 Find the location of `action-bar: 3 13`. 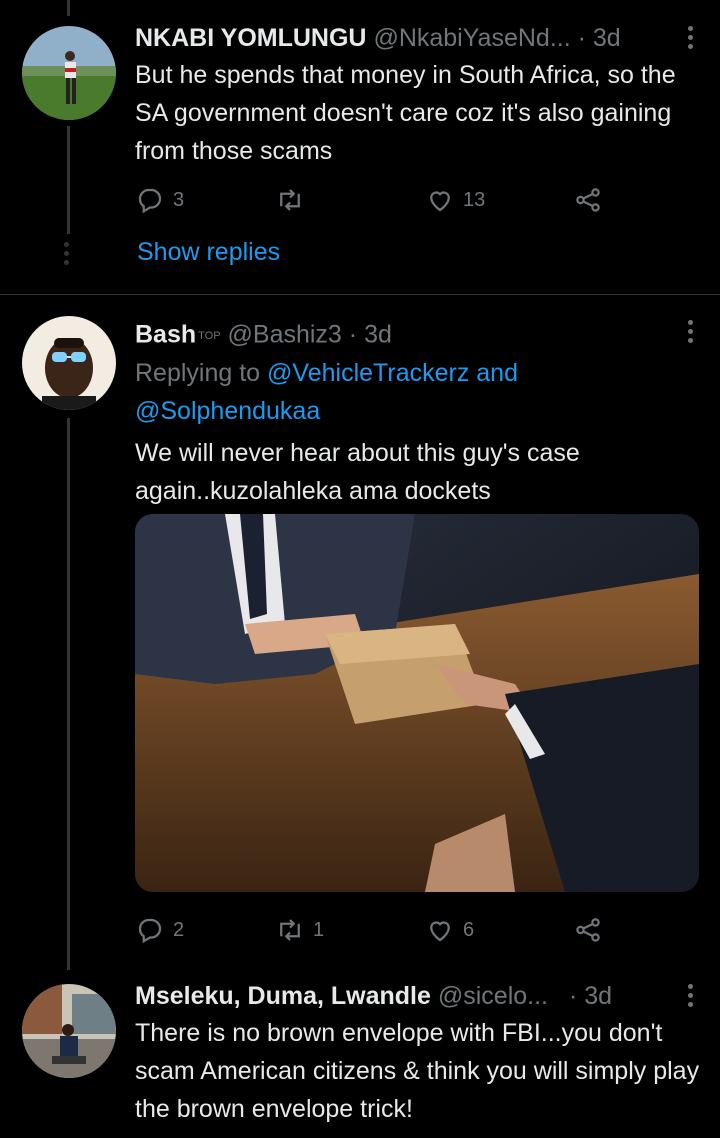

action-bar: 3 13 is located at coordinates (427, 200).